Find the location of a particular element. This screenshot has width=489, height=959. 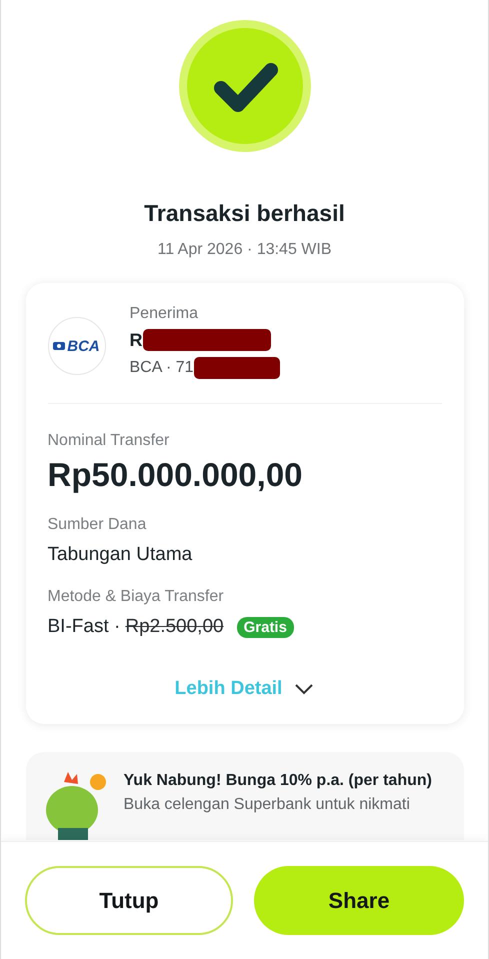

status-title: Transaksi berhasil is located at coordinates (244, 213).